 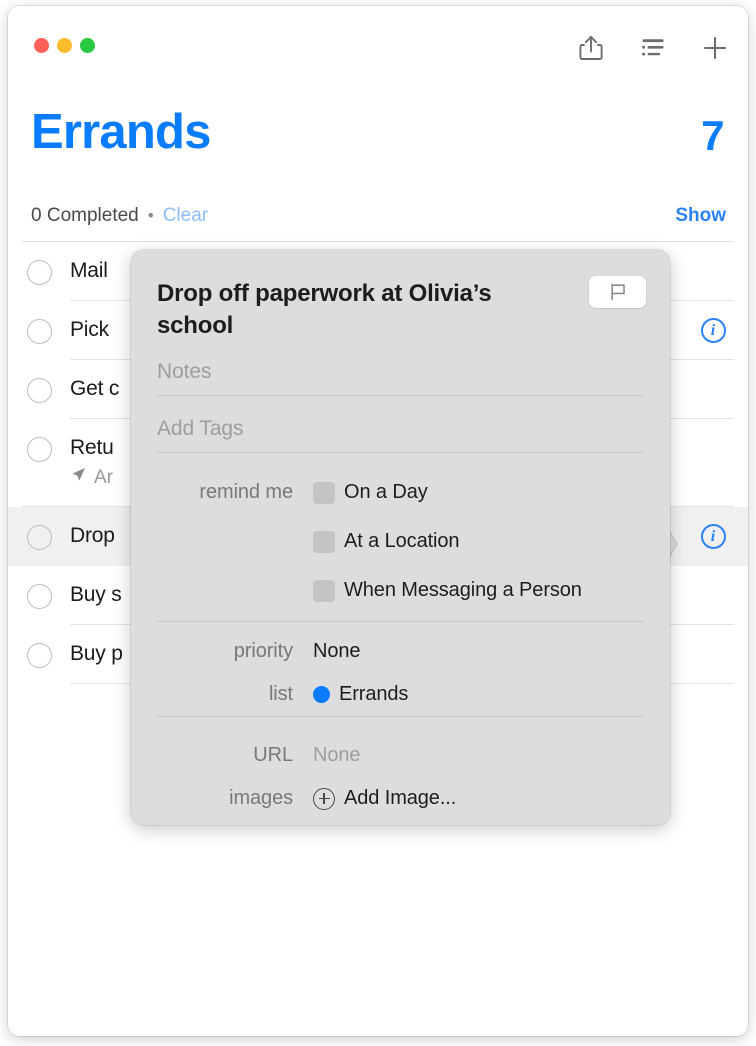 What do you see at coordinates (700, 216) in the screenshot?
I see `show-completed-button: Show` at bounding box center [700, 216].